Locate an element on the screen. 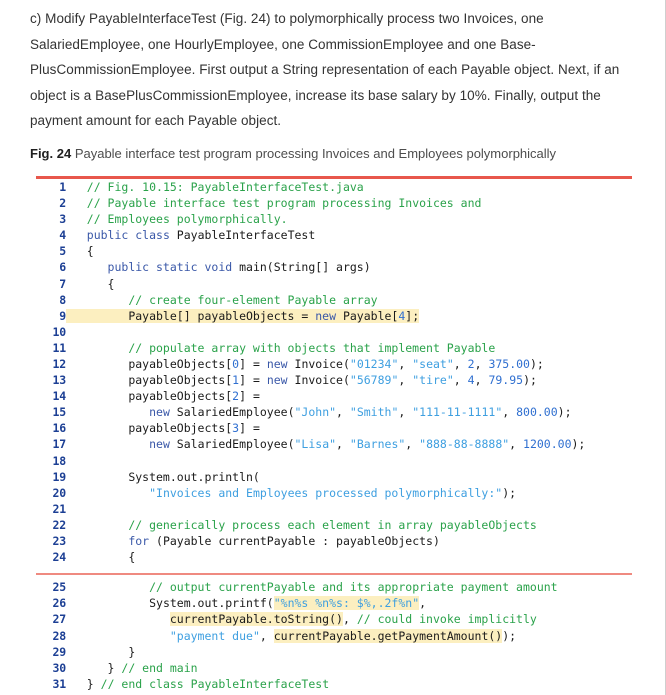 This screenshot has height=695, width=666. code-line-number: 6 is located at coordinates (62, 267).